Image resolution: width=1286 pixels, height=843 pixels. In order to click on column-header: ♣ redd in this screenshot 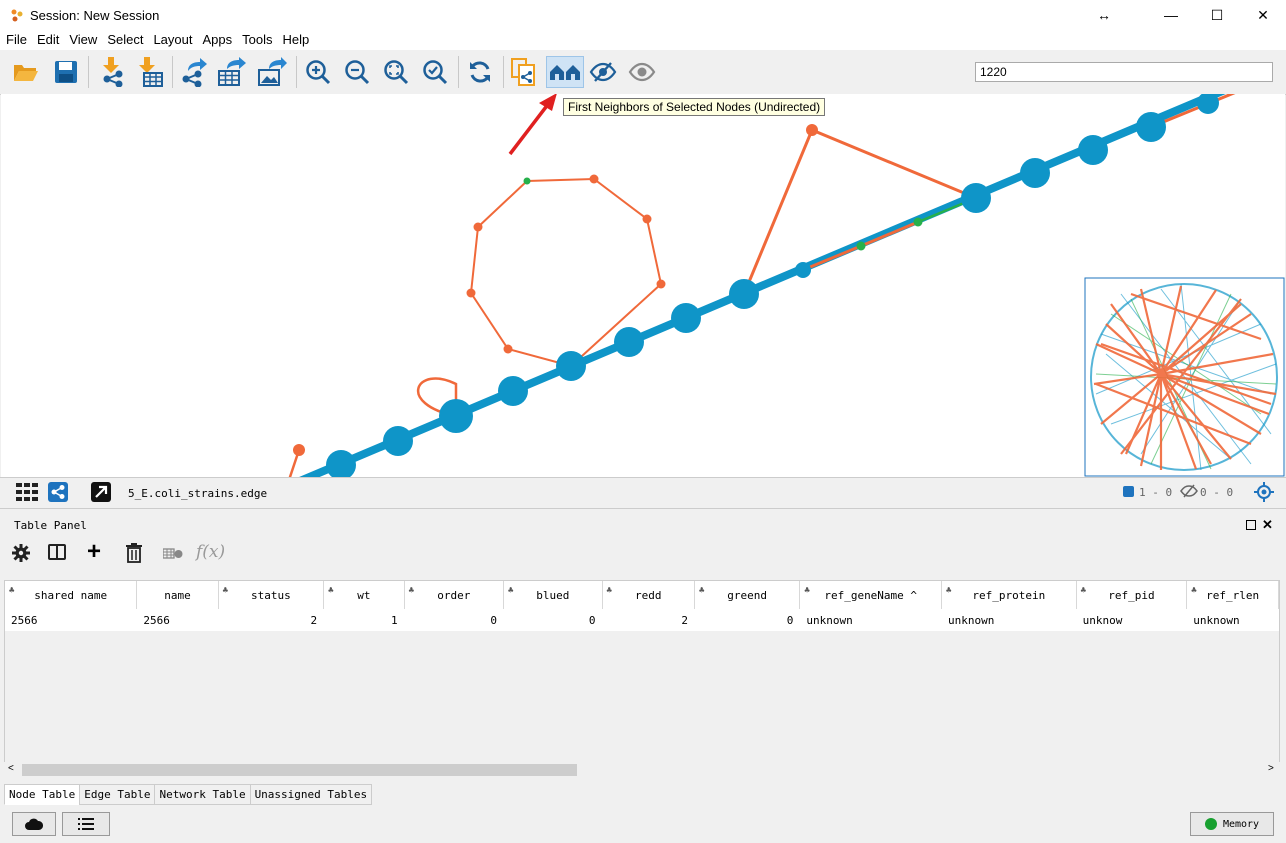, I will do `click(648, 595)`.